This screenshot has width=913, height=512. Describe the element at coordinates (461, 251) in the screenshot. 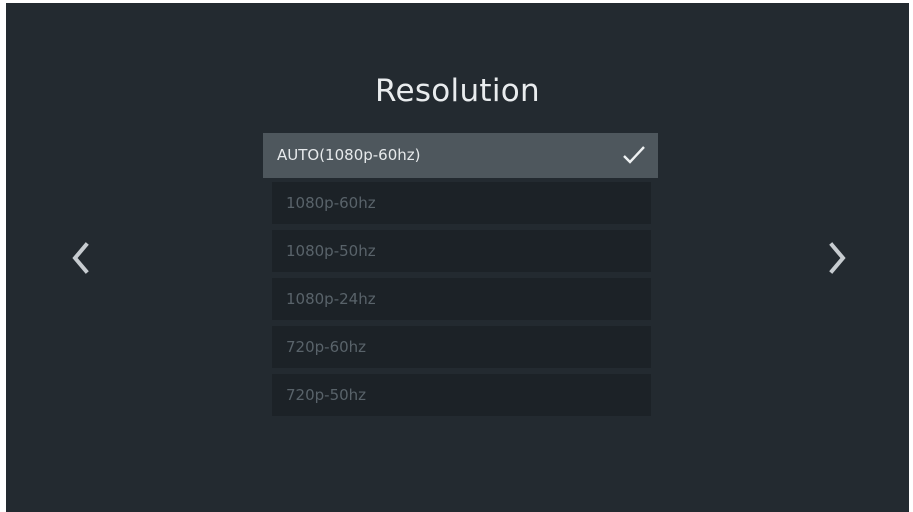

I see `resolution-option-1080p-50hz: 1080p-50hz` at that location.